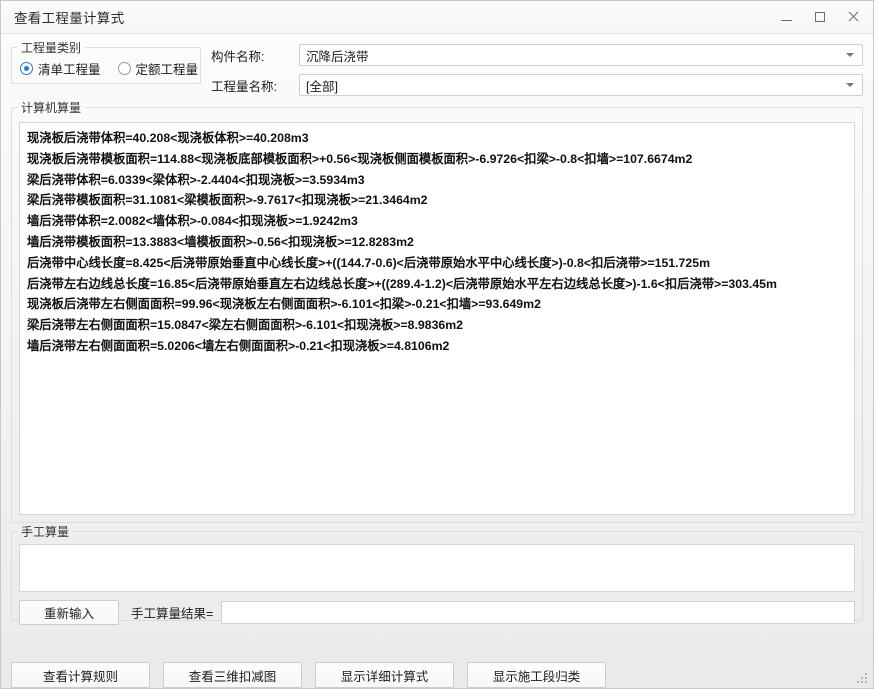  Describe the element at coordinates (863, 679) in the screenshot. I see `resize-grip-icon` at that location.